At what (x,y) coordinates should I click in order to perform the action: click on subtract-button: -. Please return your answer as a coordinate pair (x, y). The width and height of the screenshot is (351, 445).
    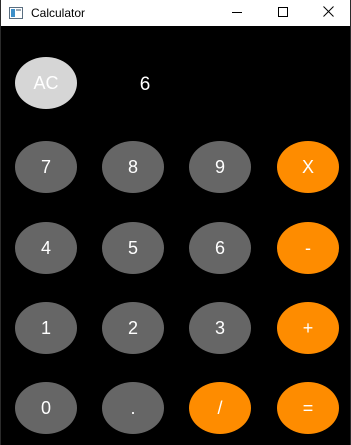
    Looking at the image, I should click on (308, 248).